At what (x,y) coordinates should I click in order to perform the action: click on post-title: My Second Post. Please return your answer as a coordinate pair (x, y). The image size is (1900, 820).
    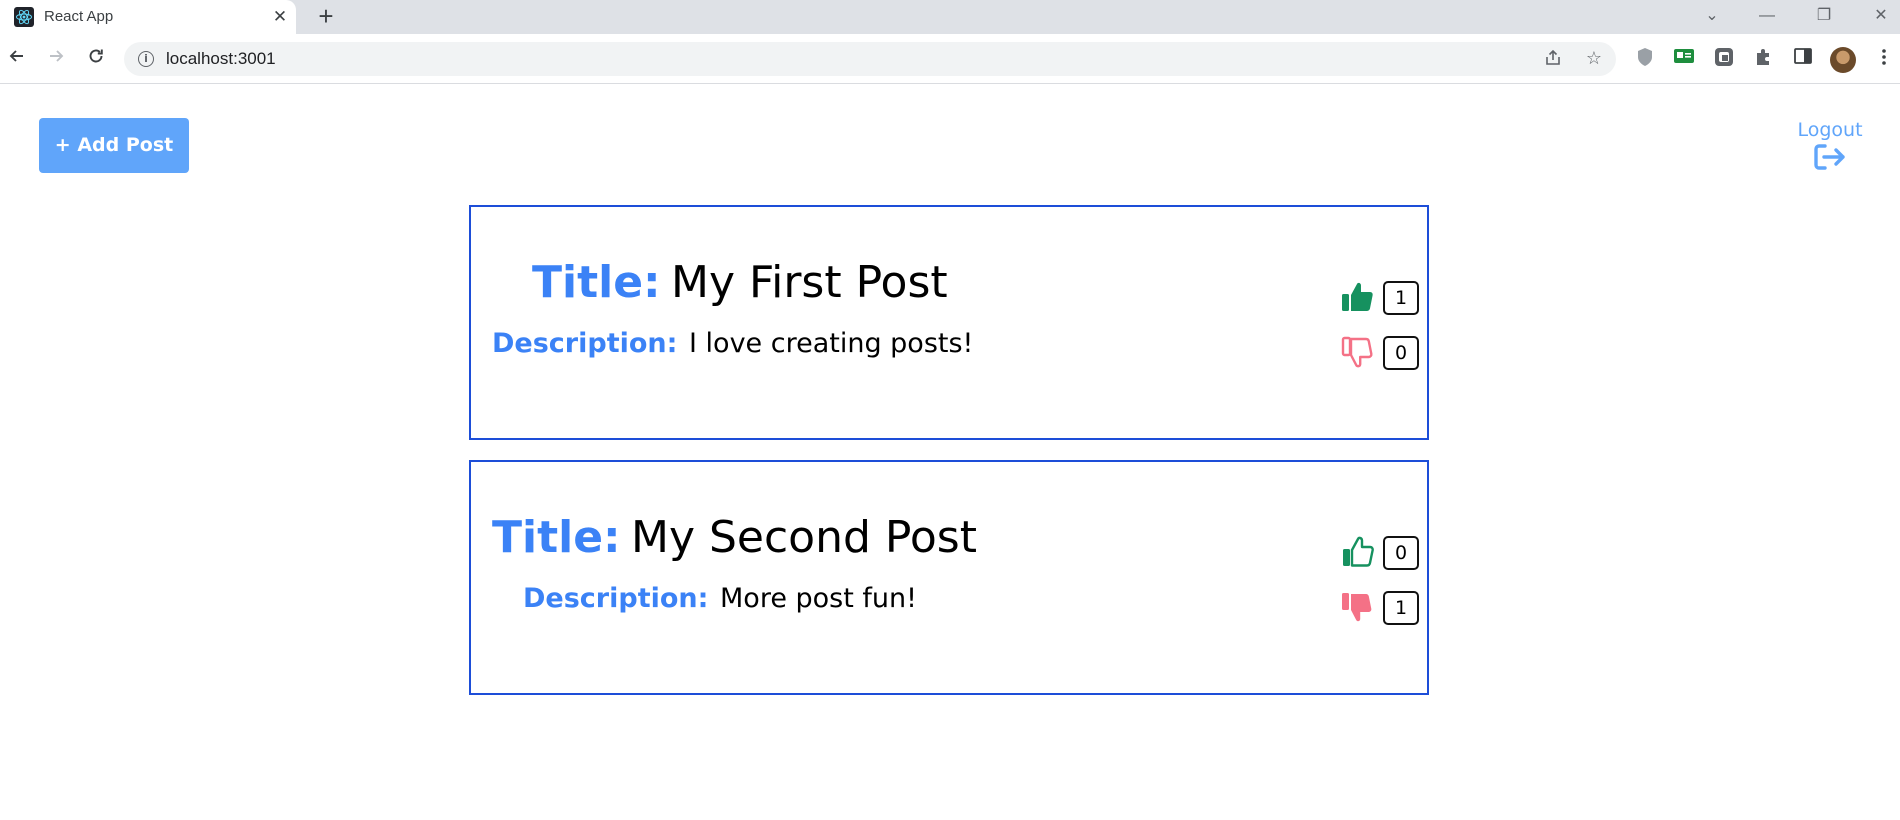
    Looking at the image, I should click on (804, 537).